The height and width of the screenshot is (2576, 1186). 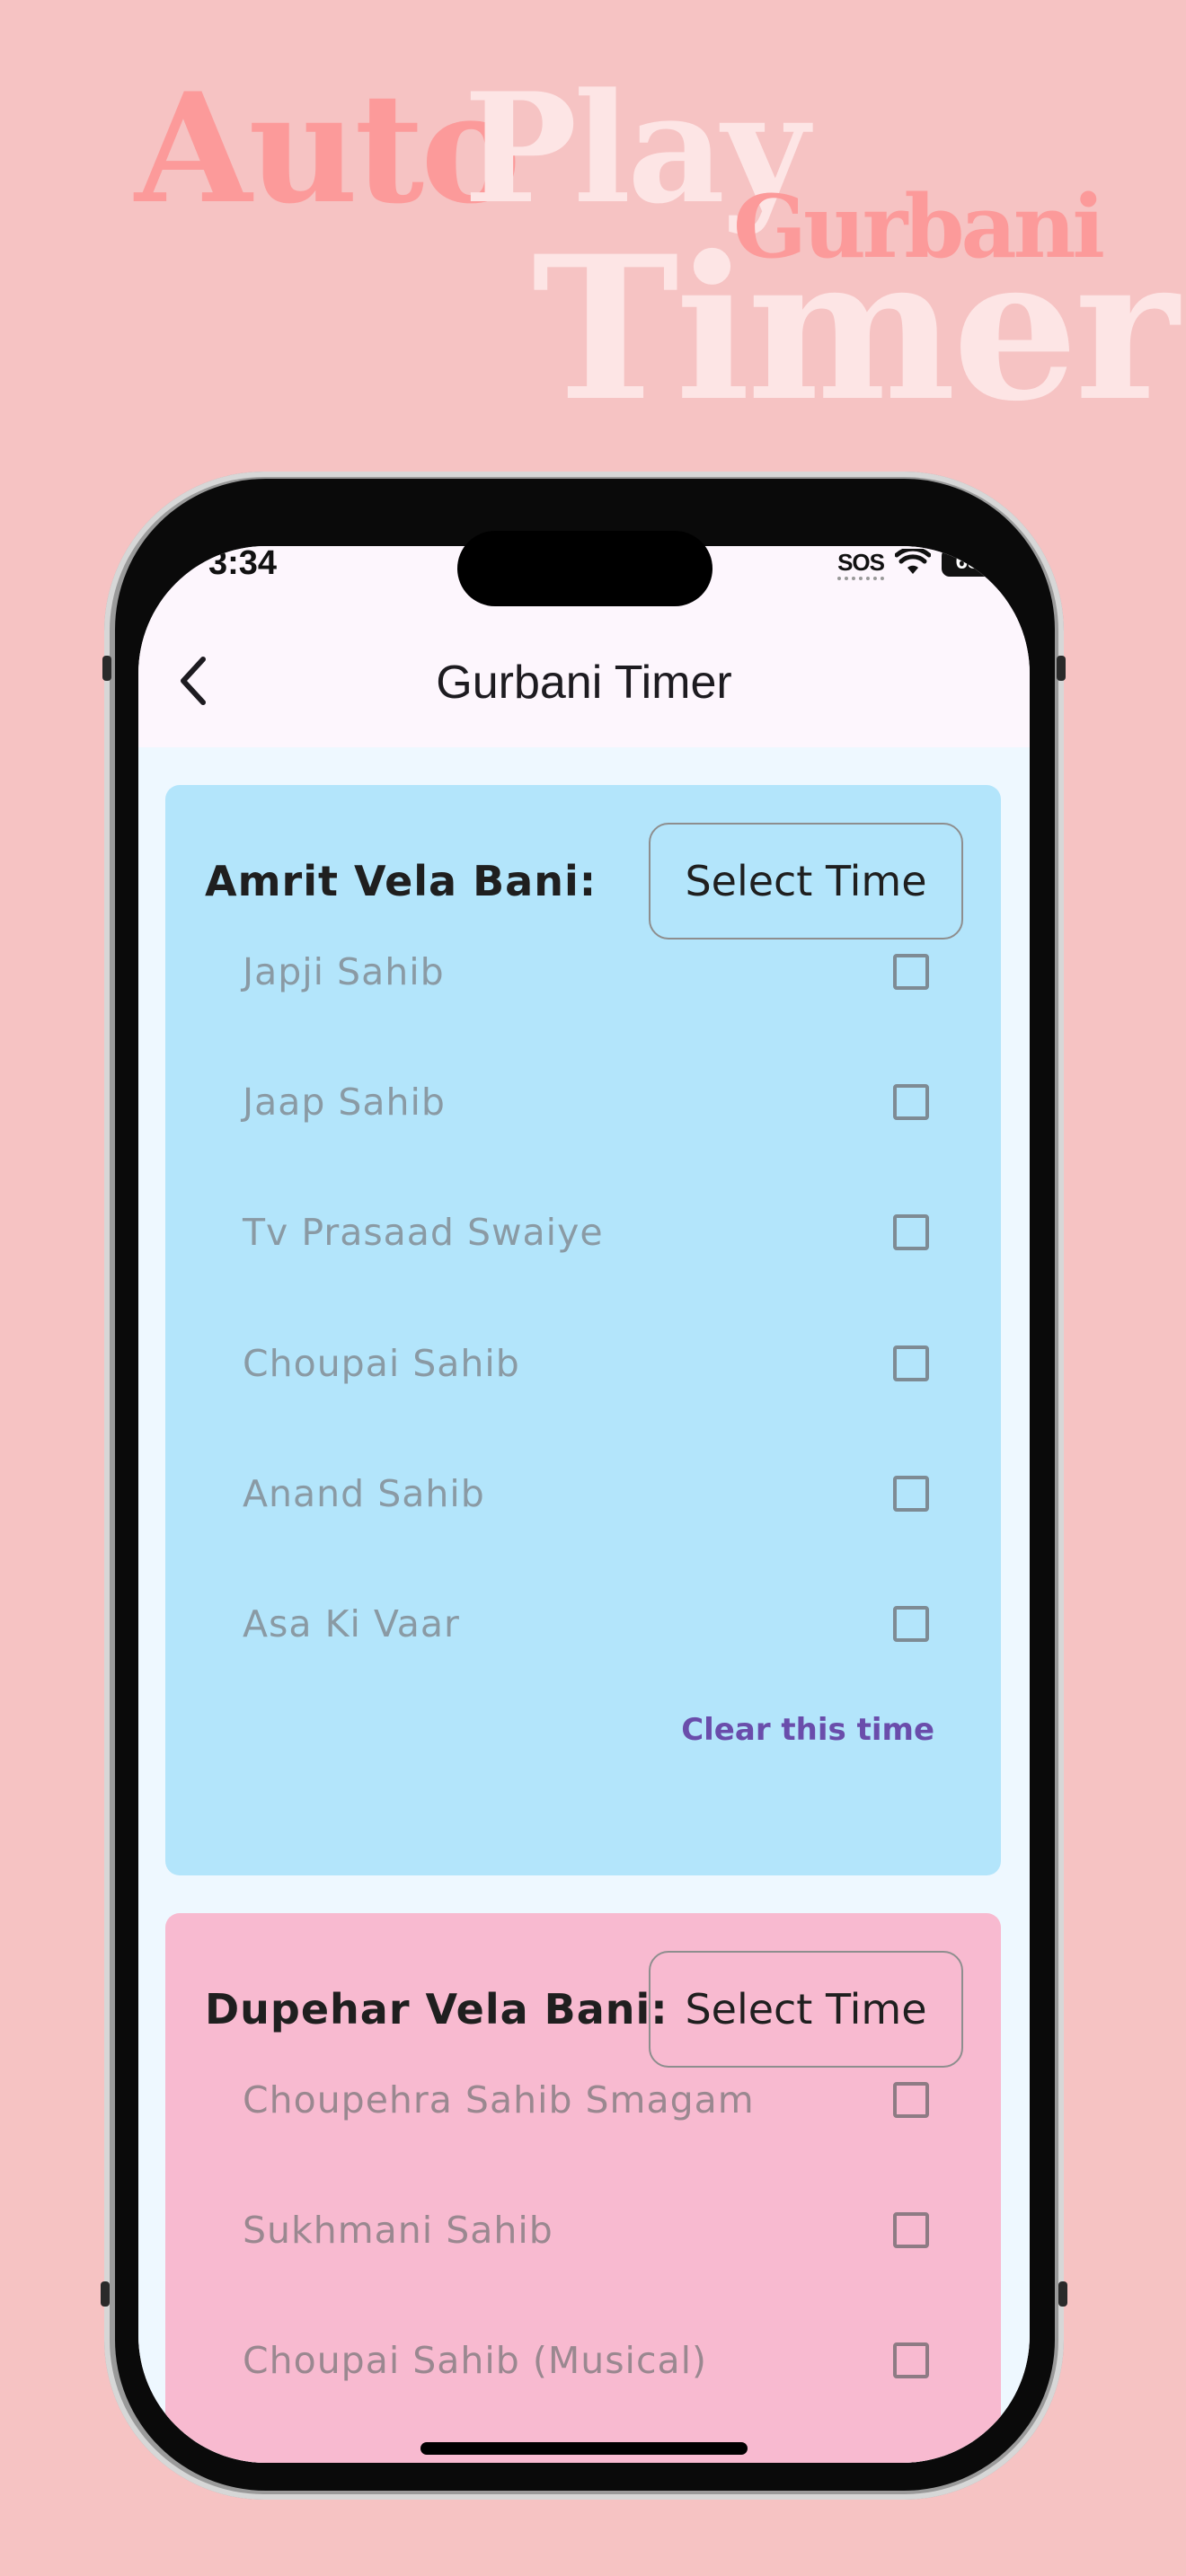 I want to click on wifi-icon, so click(x=913, y=561).